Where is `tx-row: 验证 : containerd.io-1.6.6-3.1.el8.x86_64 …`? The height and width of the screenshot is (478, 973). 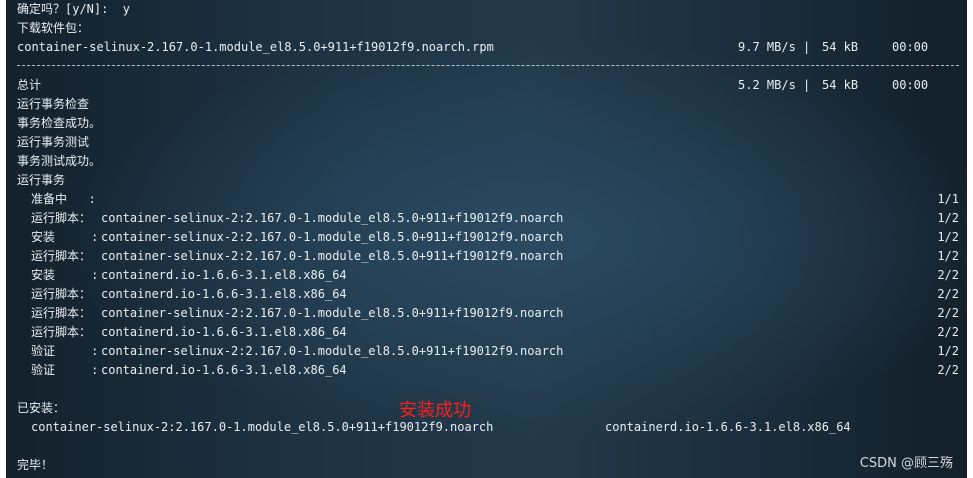
tx-row: 验证 : containerd.io-1.6.6-3.1.el8.x86_64 … is located at coordinates (488, 370).